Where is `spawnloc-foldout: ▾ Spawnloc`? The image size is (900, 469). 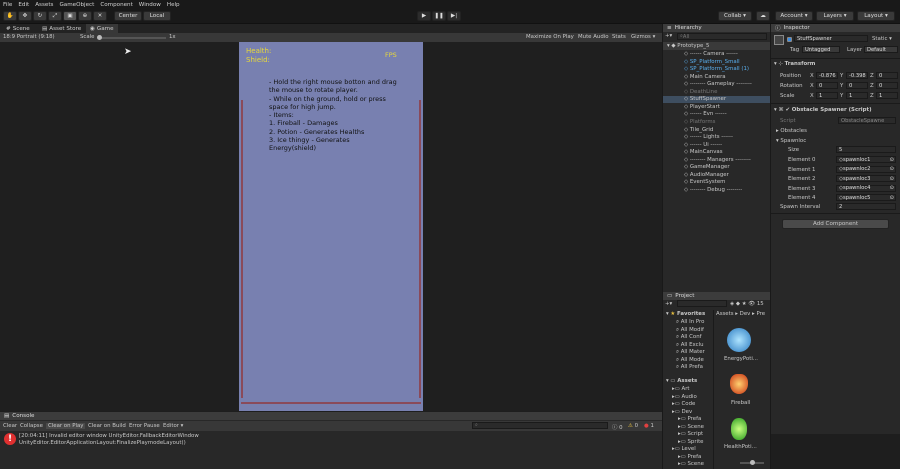
spawnloc-foldout: ▾ Spawnloc is located at coordinates (791, 141).